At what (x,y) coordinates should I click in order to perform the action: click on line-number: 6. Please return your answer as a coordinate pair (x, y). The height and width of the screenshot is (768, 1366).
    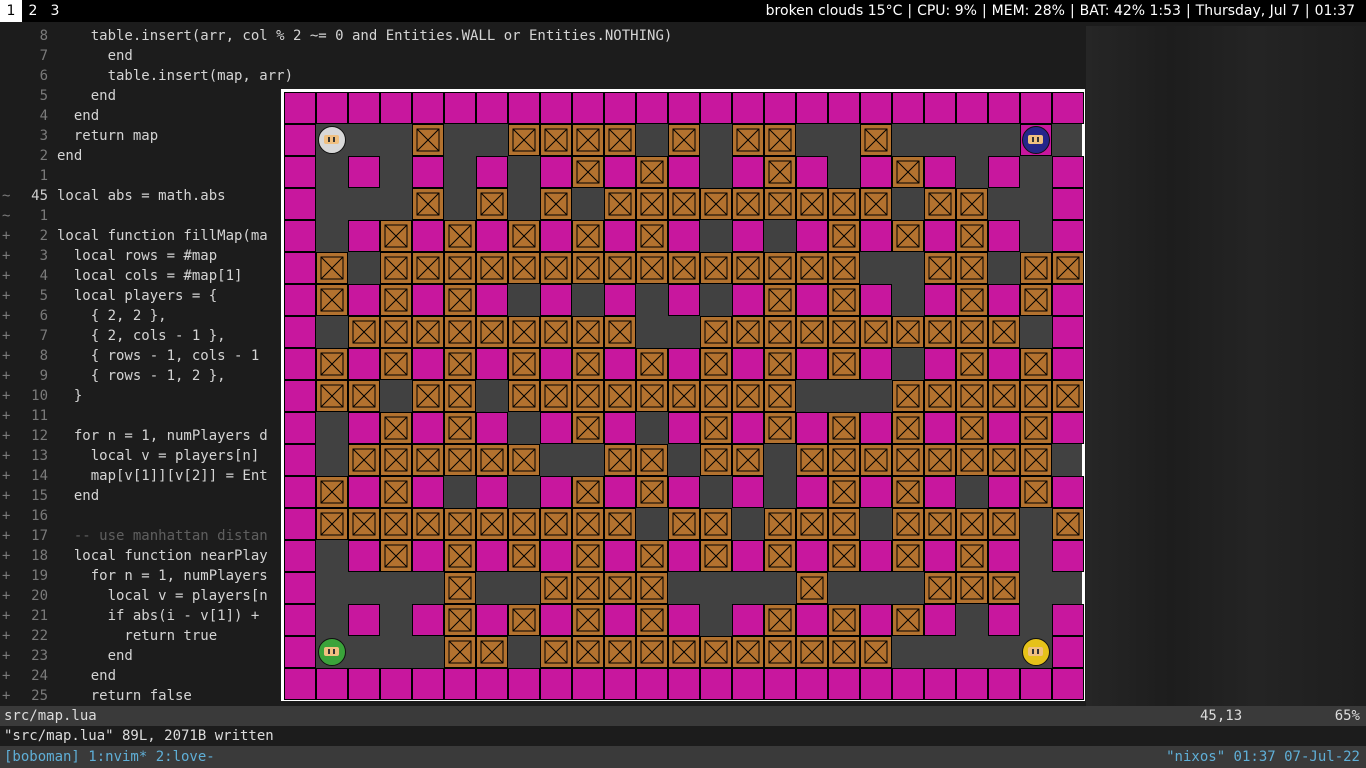
    Looking at the image, I should click on (43, 76).